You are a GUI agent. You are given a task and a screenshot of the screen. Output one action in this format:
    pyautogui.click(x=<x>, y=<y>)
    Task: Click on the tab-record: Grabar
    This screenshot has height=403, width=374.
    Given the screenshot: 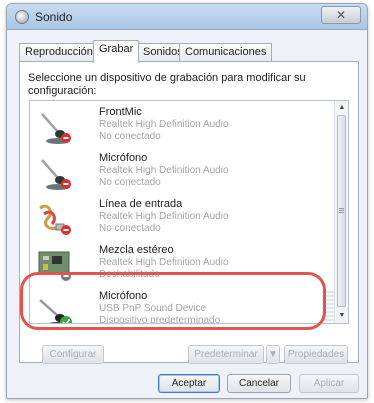 What is the action you would take?
    pyautogui.click(x=116, y=51)
    